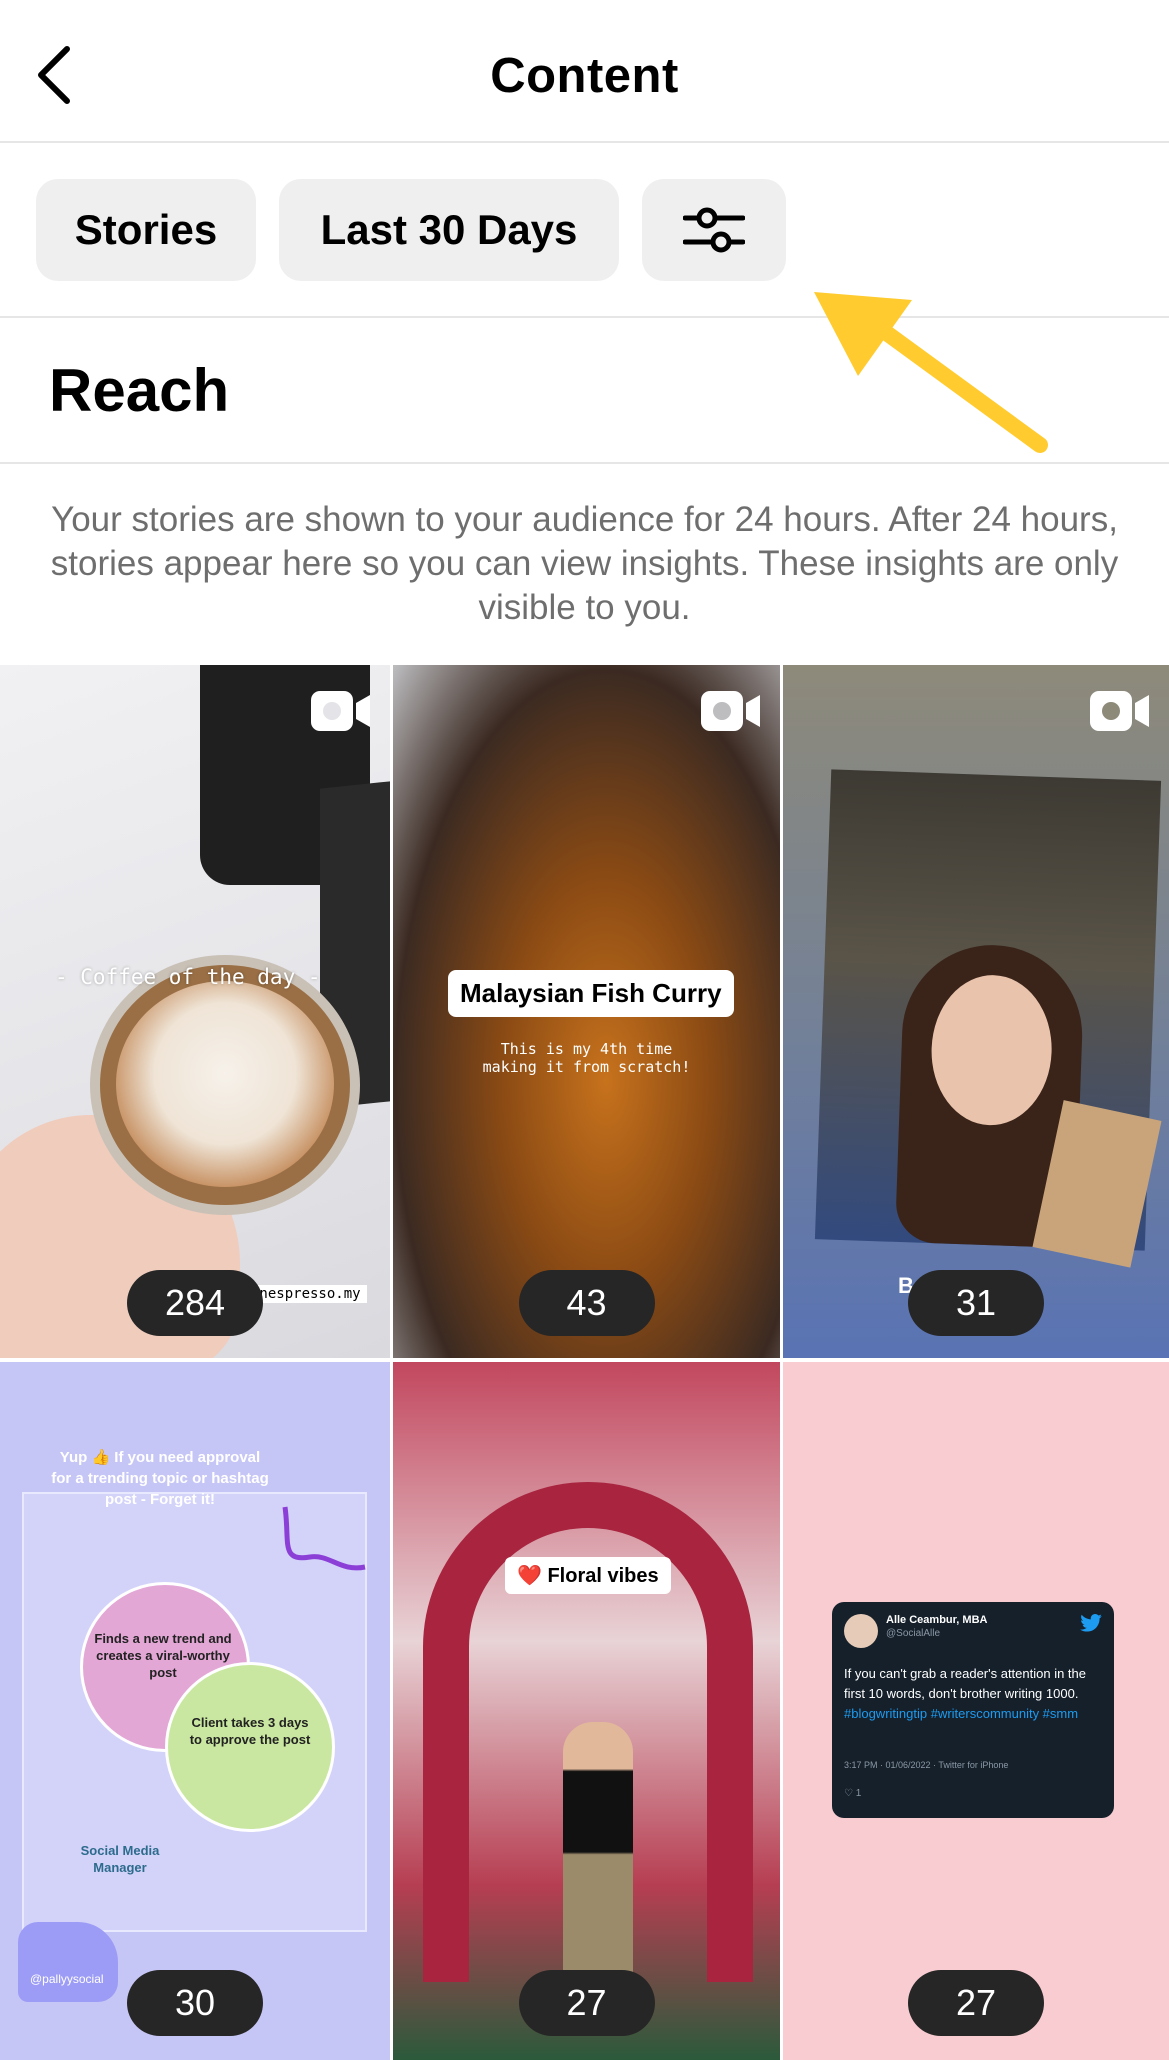  What do you see at coordinates (584, 391) in the screenshot?
I see `reach-section-header: Reach` at bounding box center [584, 391].